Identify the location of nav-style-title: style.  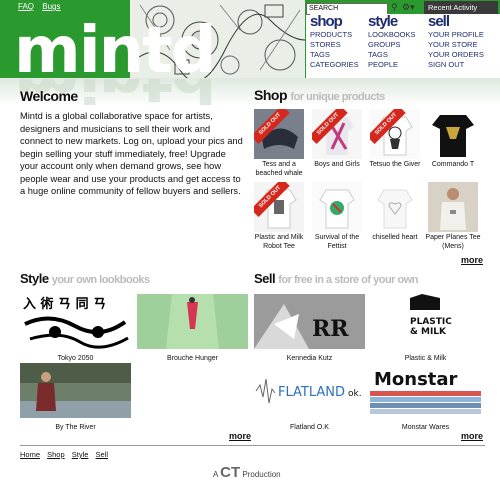
(401, 22).